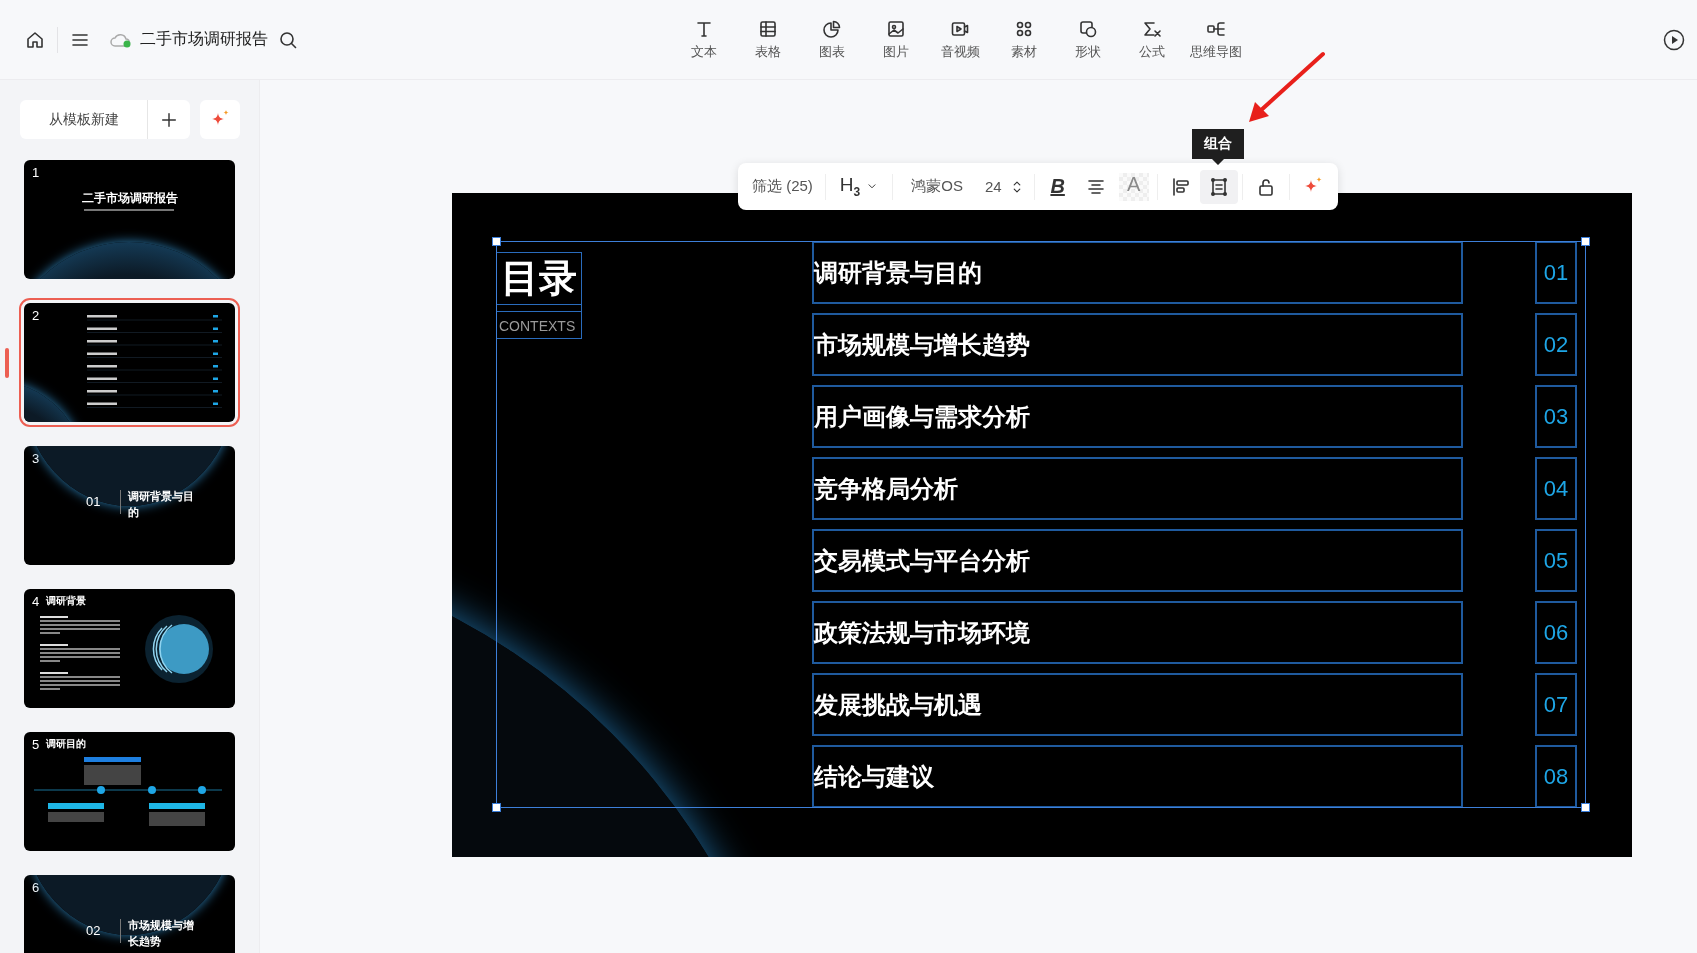 This screenshot has height=953, width=1697. I want to click on insert-tool: 形状, so click(1088, 39).